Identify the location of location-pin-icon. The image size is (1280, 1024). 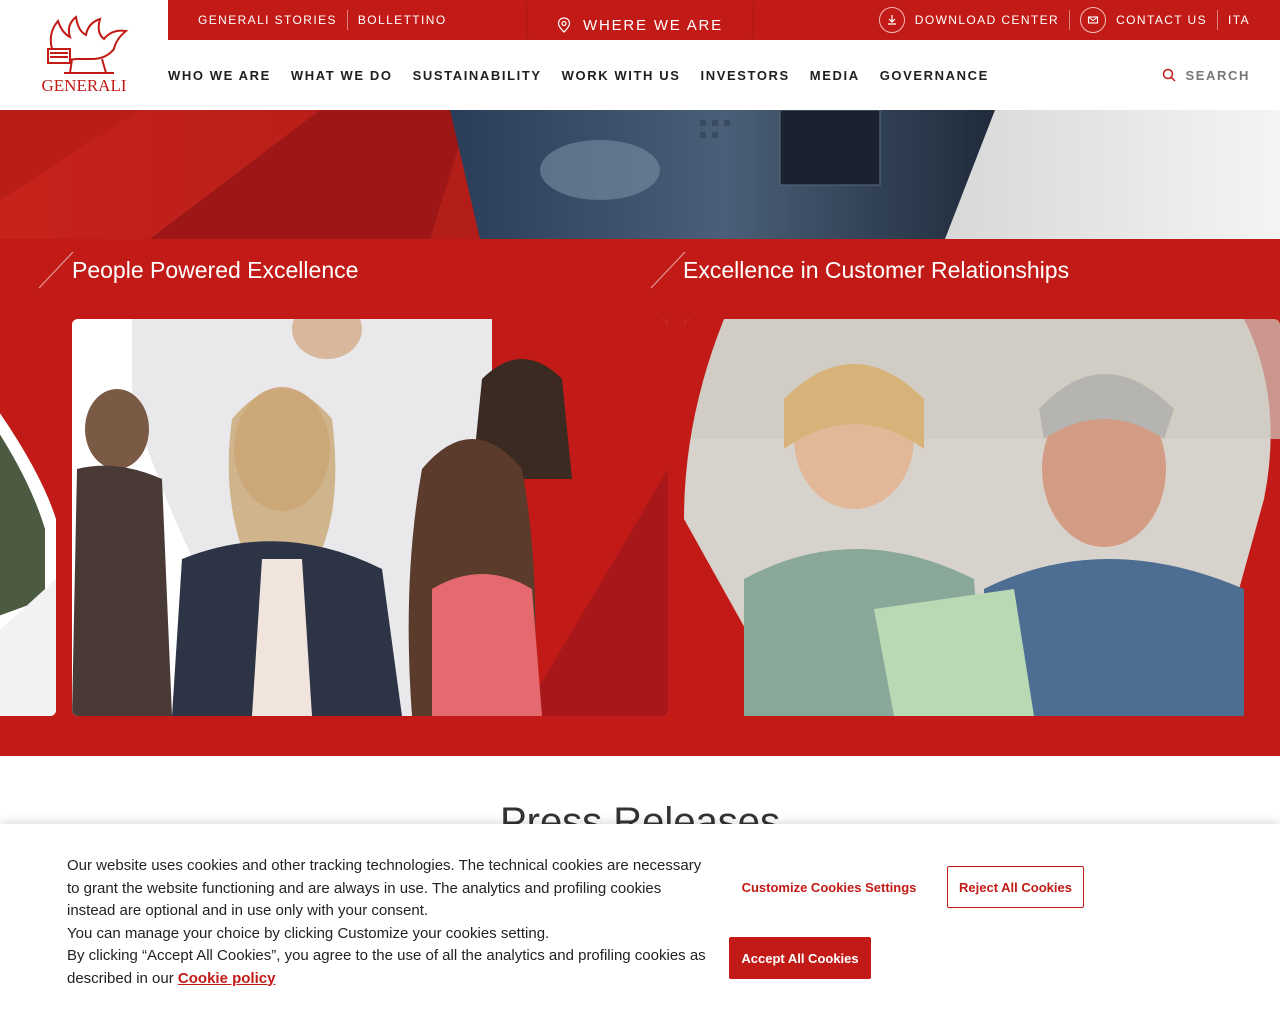
(564, 25).